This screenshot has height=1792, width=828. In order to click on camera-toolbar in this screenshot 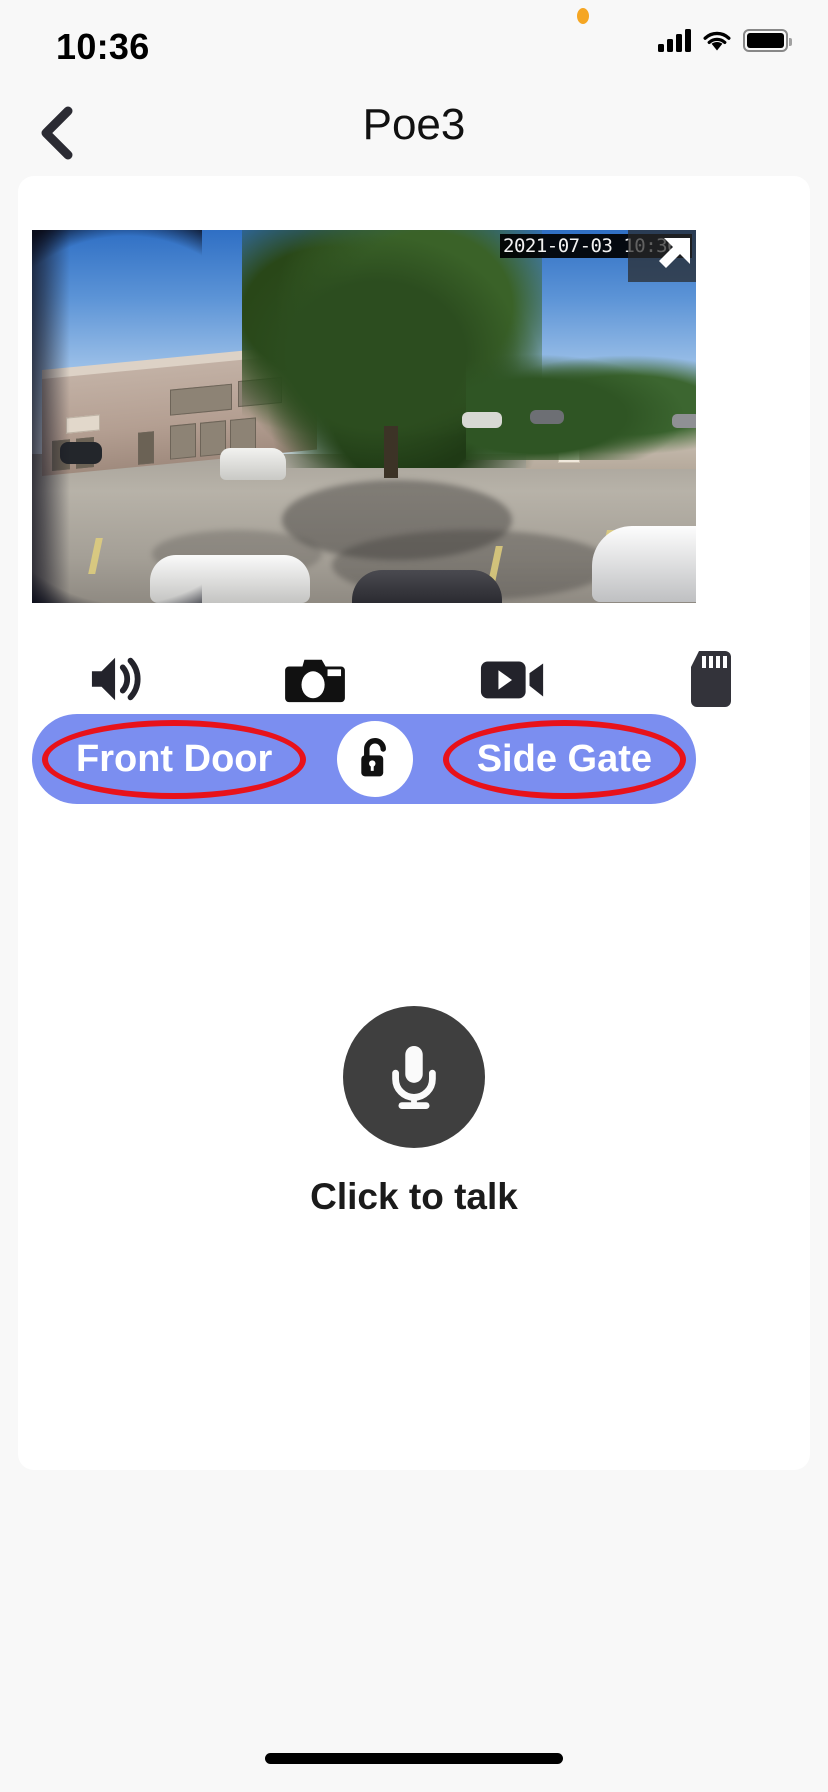, I will do `click(414, 679)`.